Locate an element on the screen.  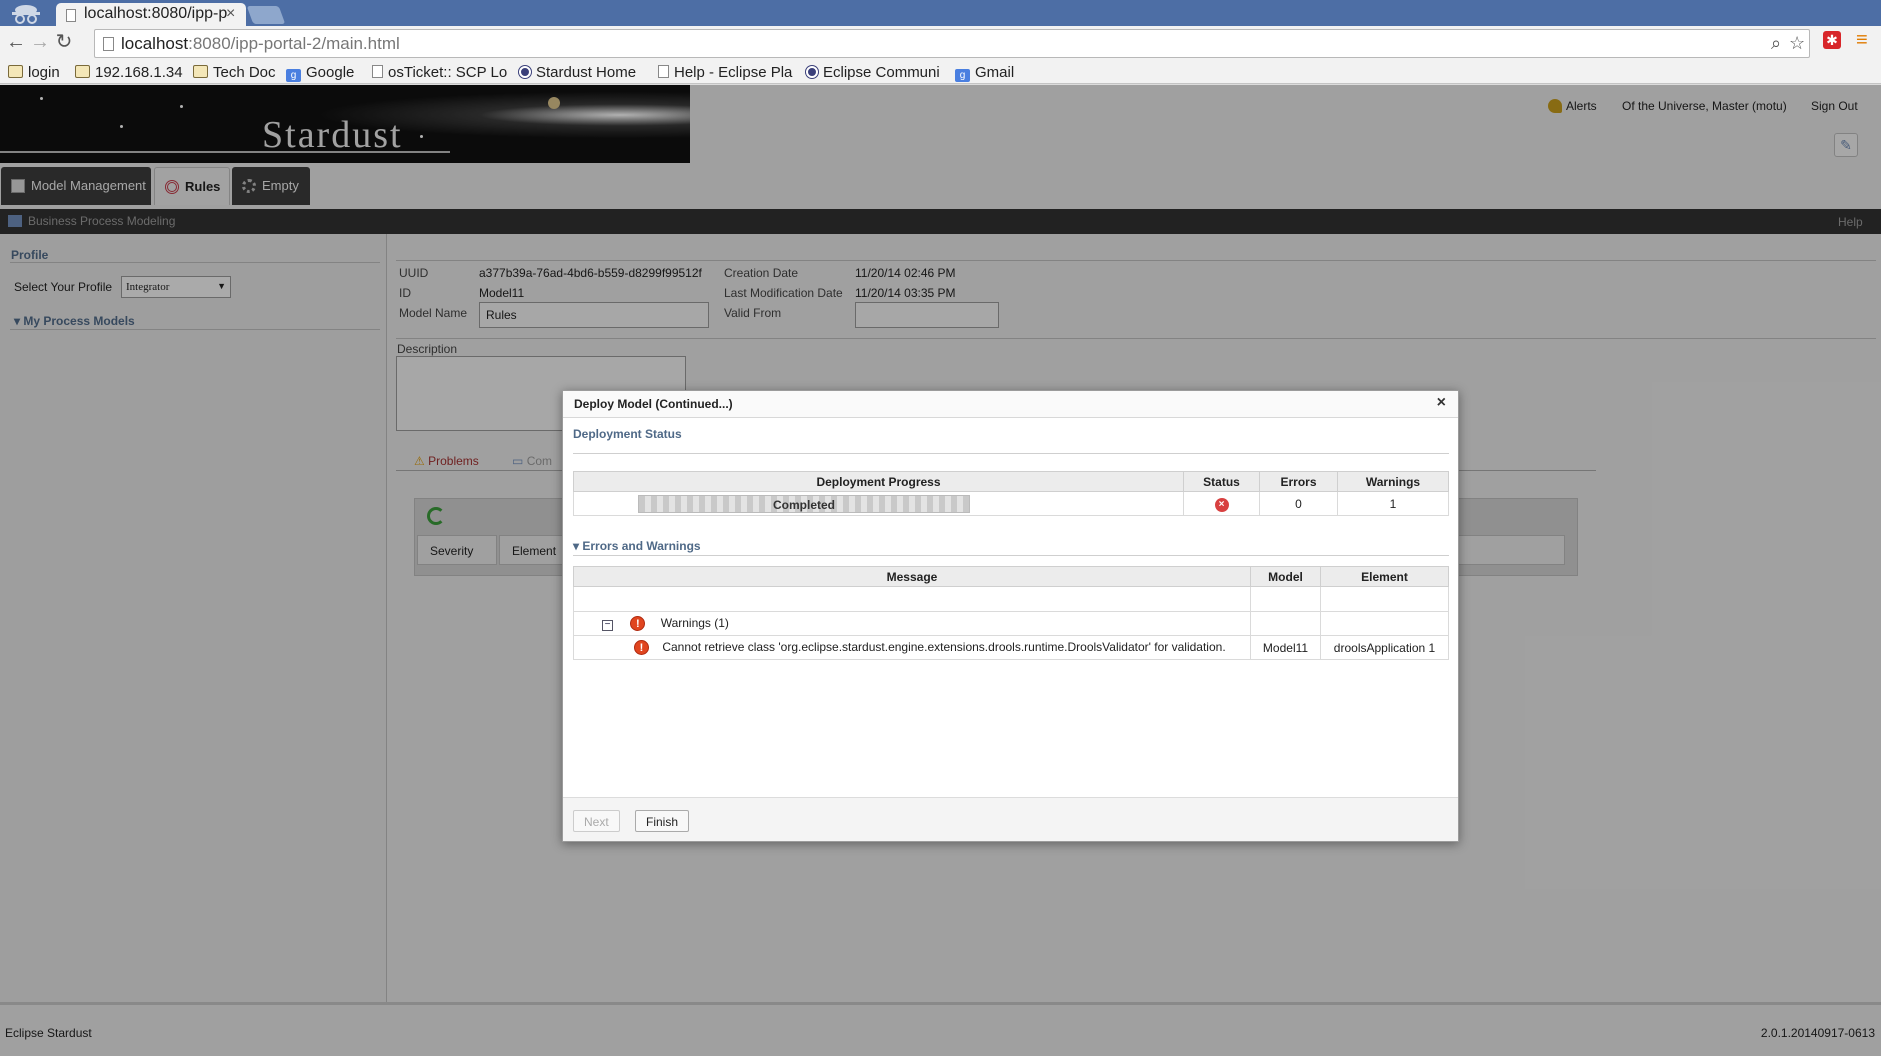
bookmark-item: Tech Doc is located at coordinates (234, 72).